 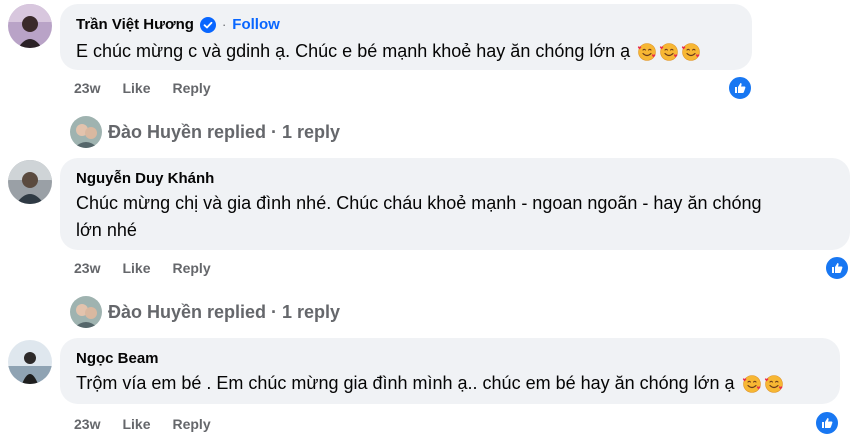 I want to click on comment-author: Nguyễn Duy Khánh, so click(x=145, y=178).